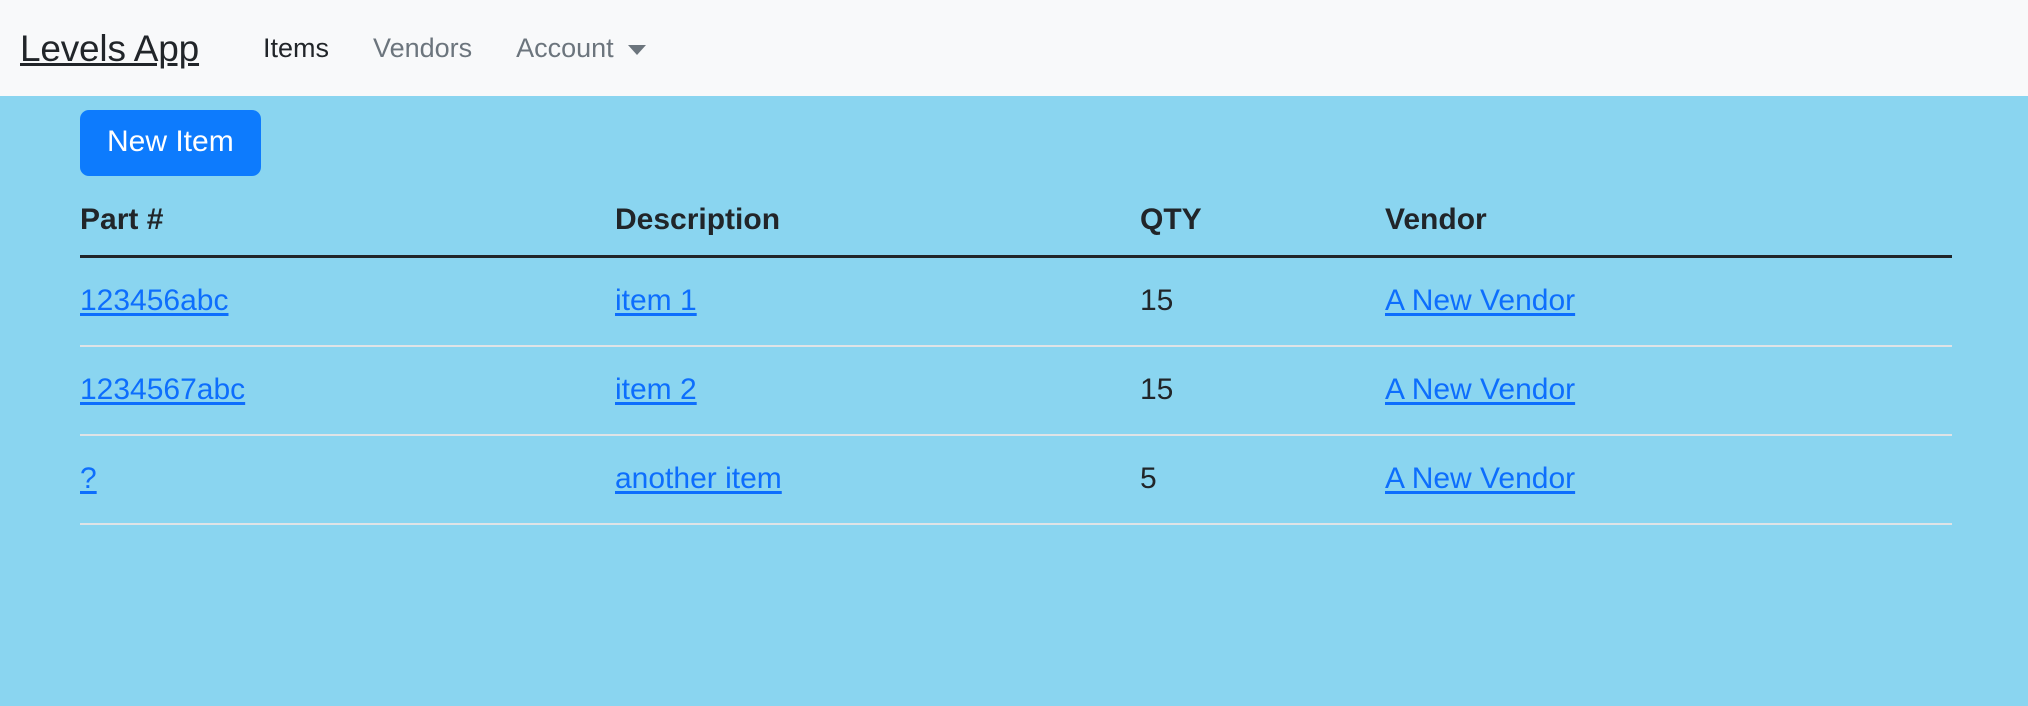  What do you see at coordinates (88, 478) in the screenshot?
I see `part-link: ?` at bounding box center [88, 478].